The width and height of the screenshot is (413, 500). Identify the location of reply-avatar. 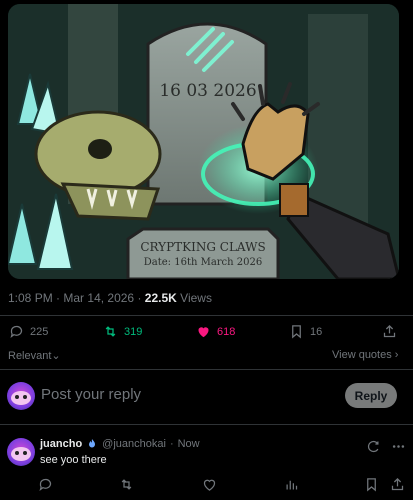
(21, 452).